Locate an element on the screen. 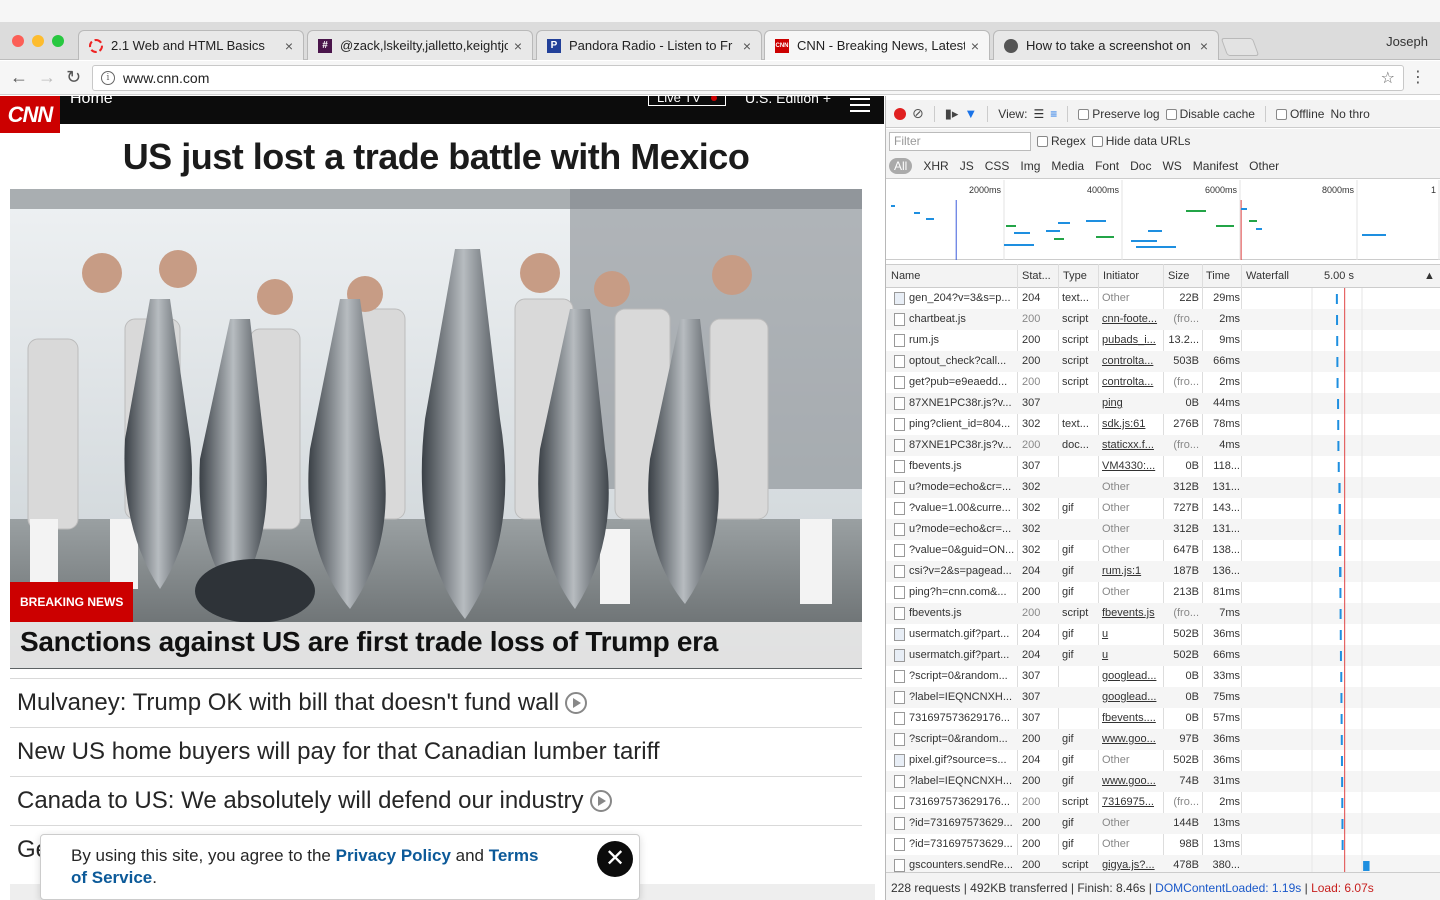 Image resolution: width=1440 pixels, height=900 pixels. type-filter-img: Img is located at coordinates (1030, 166).